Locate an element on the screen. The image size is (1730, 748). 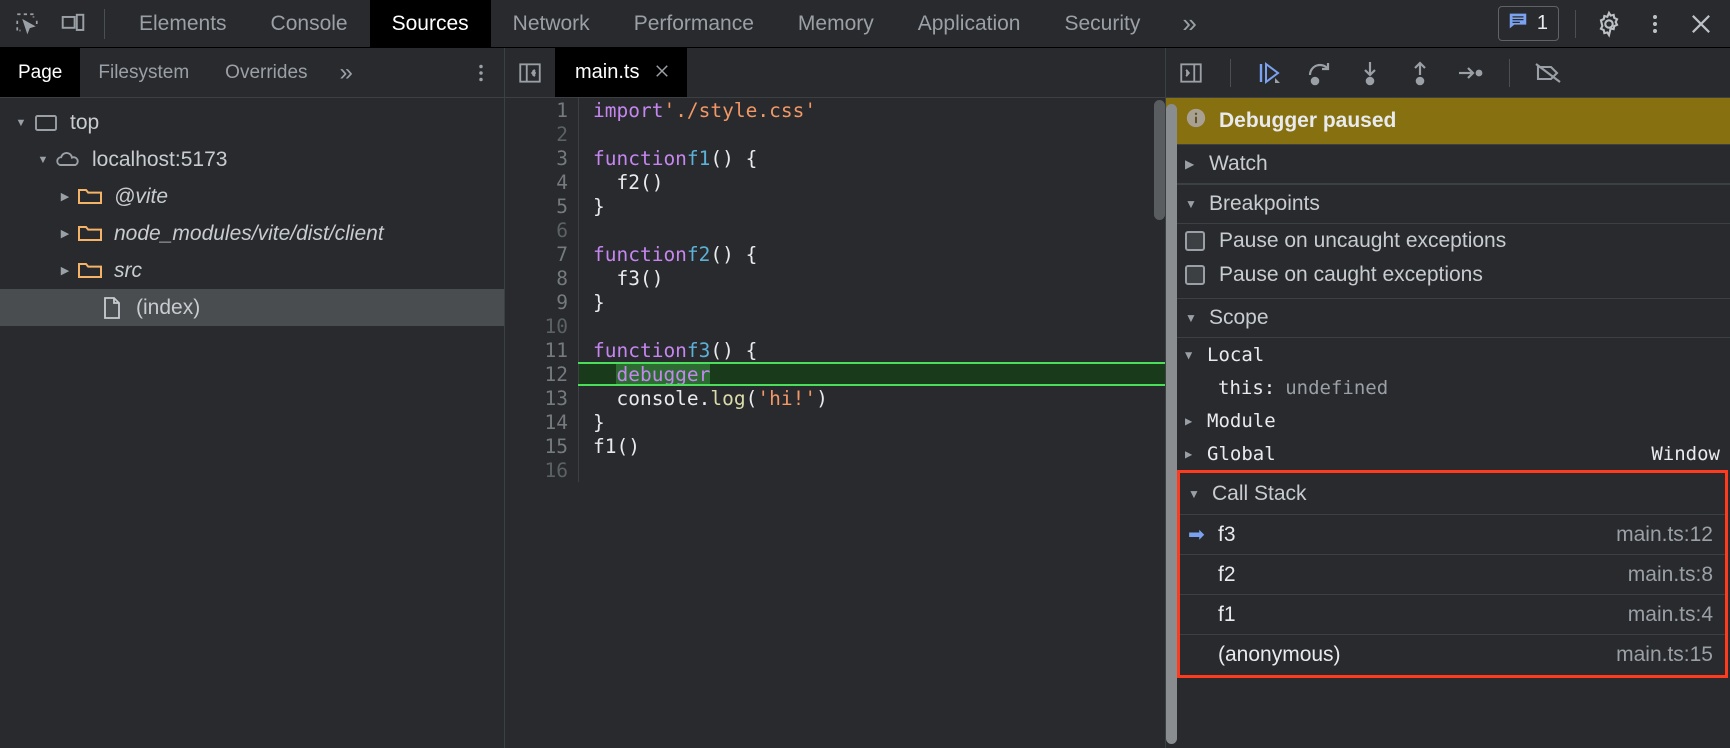
code-line: 15 f1() is located at coordinates (848, 446).